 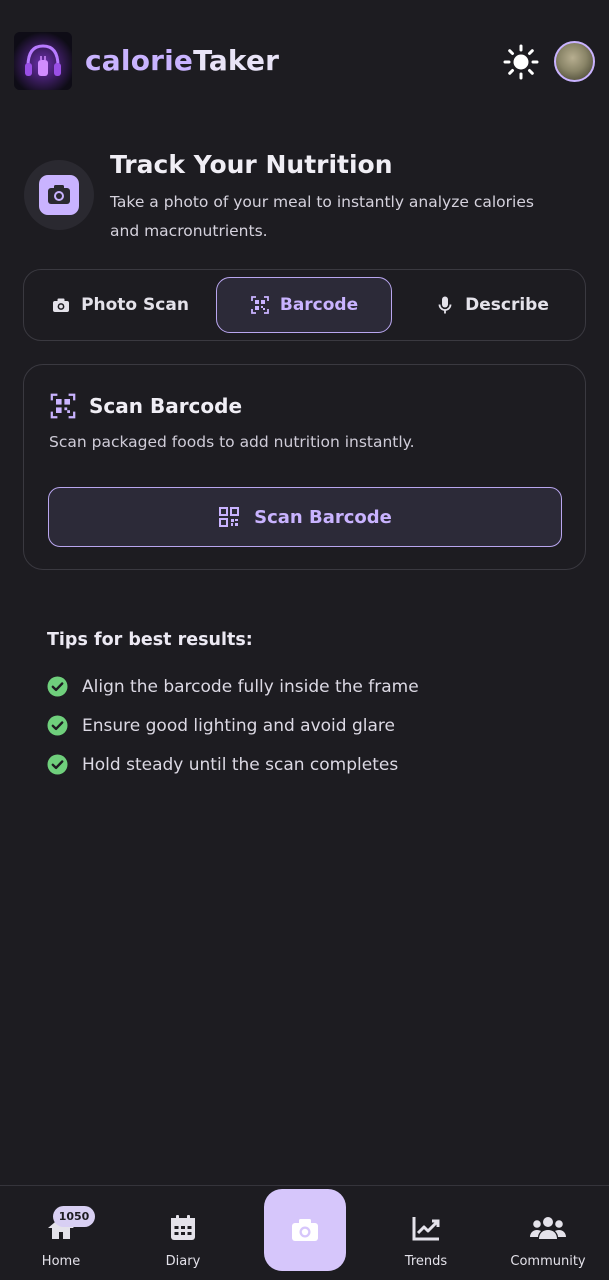 I want to click on users-icon, so click(x=548, y=1228).